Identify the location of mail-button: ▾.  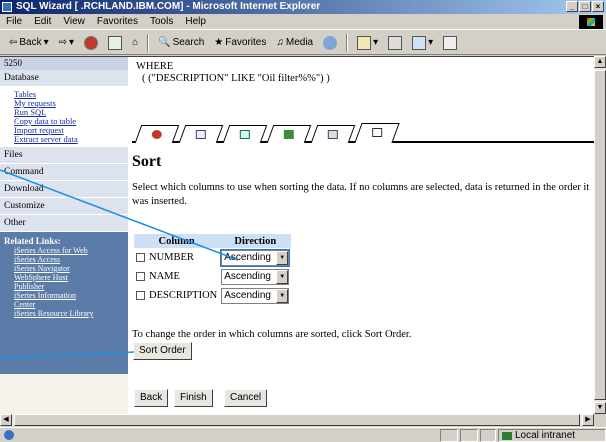
(367, 43).